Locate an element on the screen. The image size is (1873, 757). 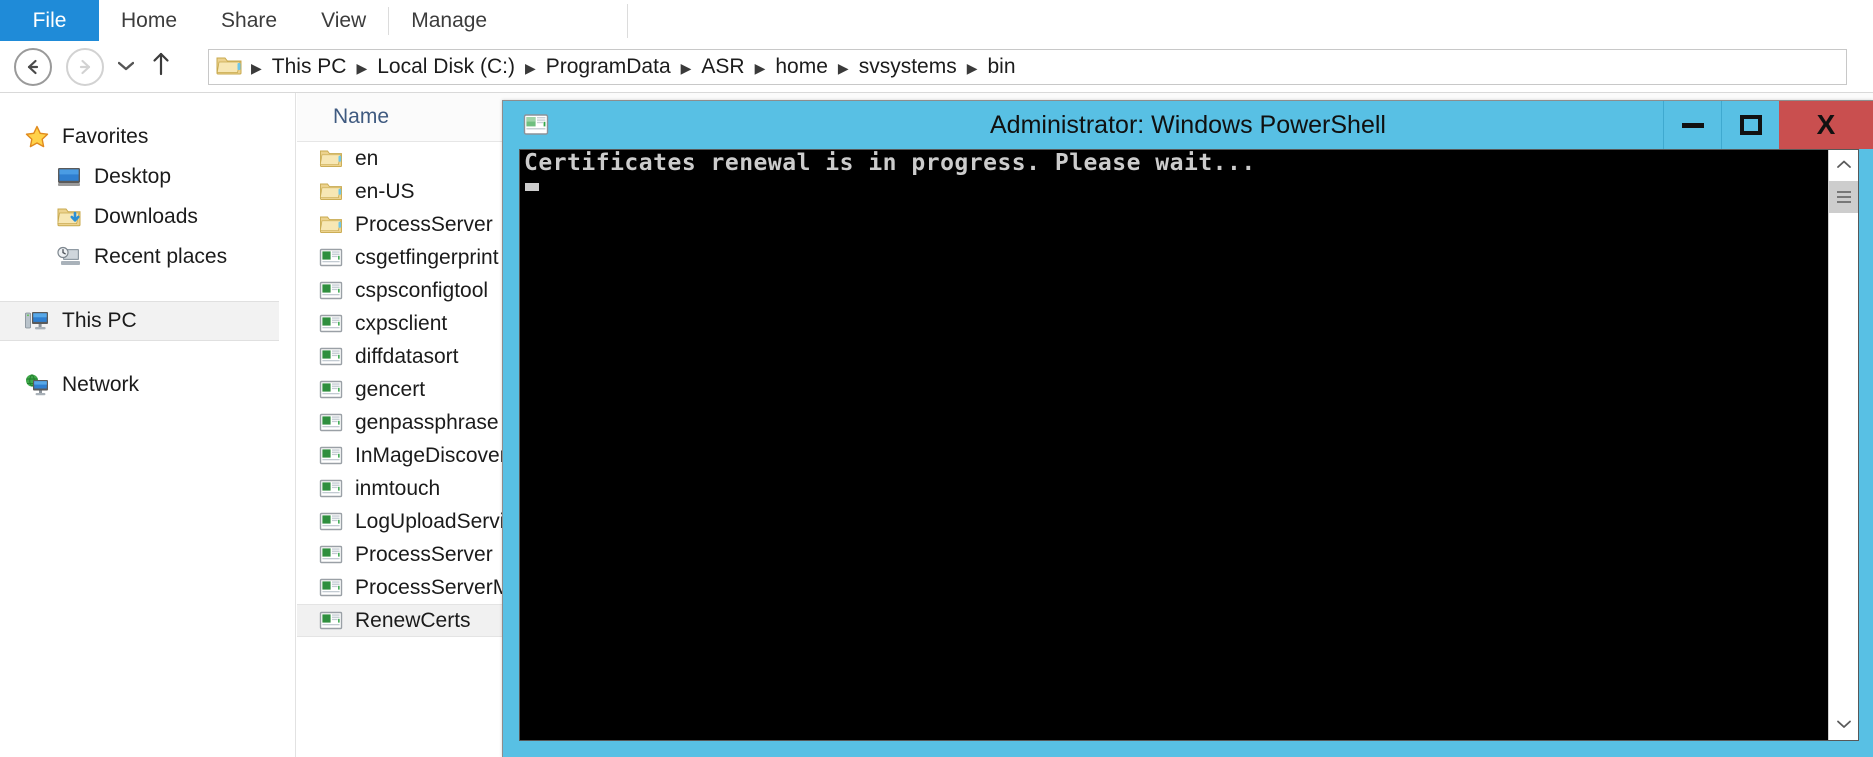
forward-button is located at coordinates (85, 67).